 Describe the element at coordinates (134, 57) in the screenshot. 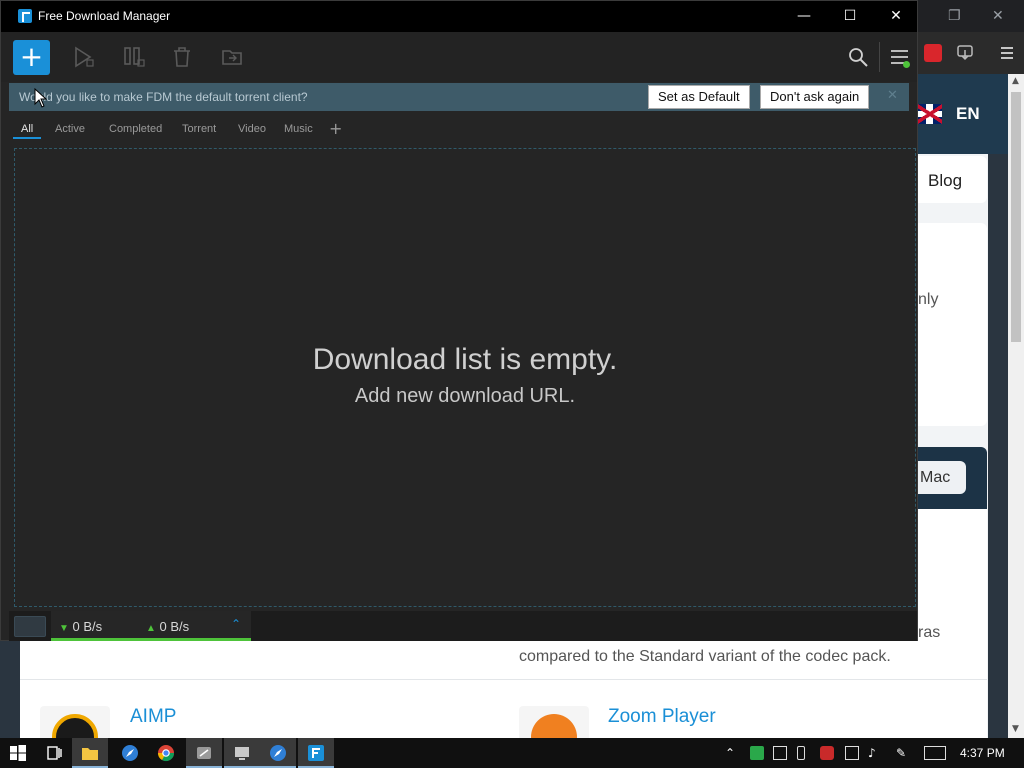

I see `pause-icon` at that location.